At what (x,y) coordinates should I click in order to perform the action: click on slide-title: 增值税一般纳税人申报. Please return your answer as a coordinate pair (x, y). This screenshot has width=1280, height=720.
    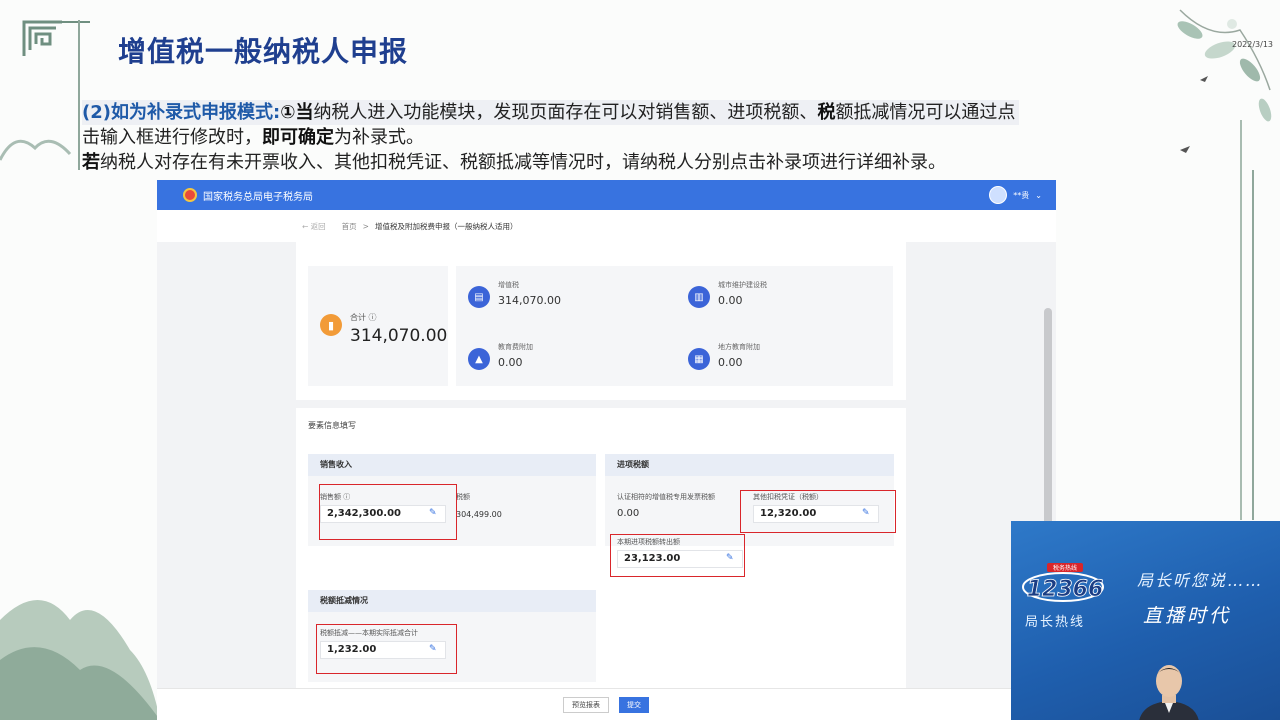
    Looking at the image, I should click on (263, 51).